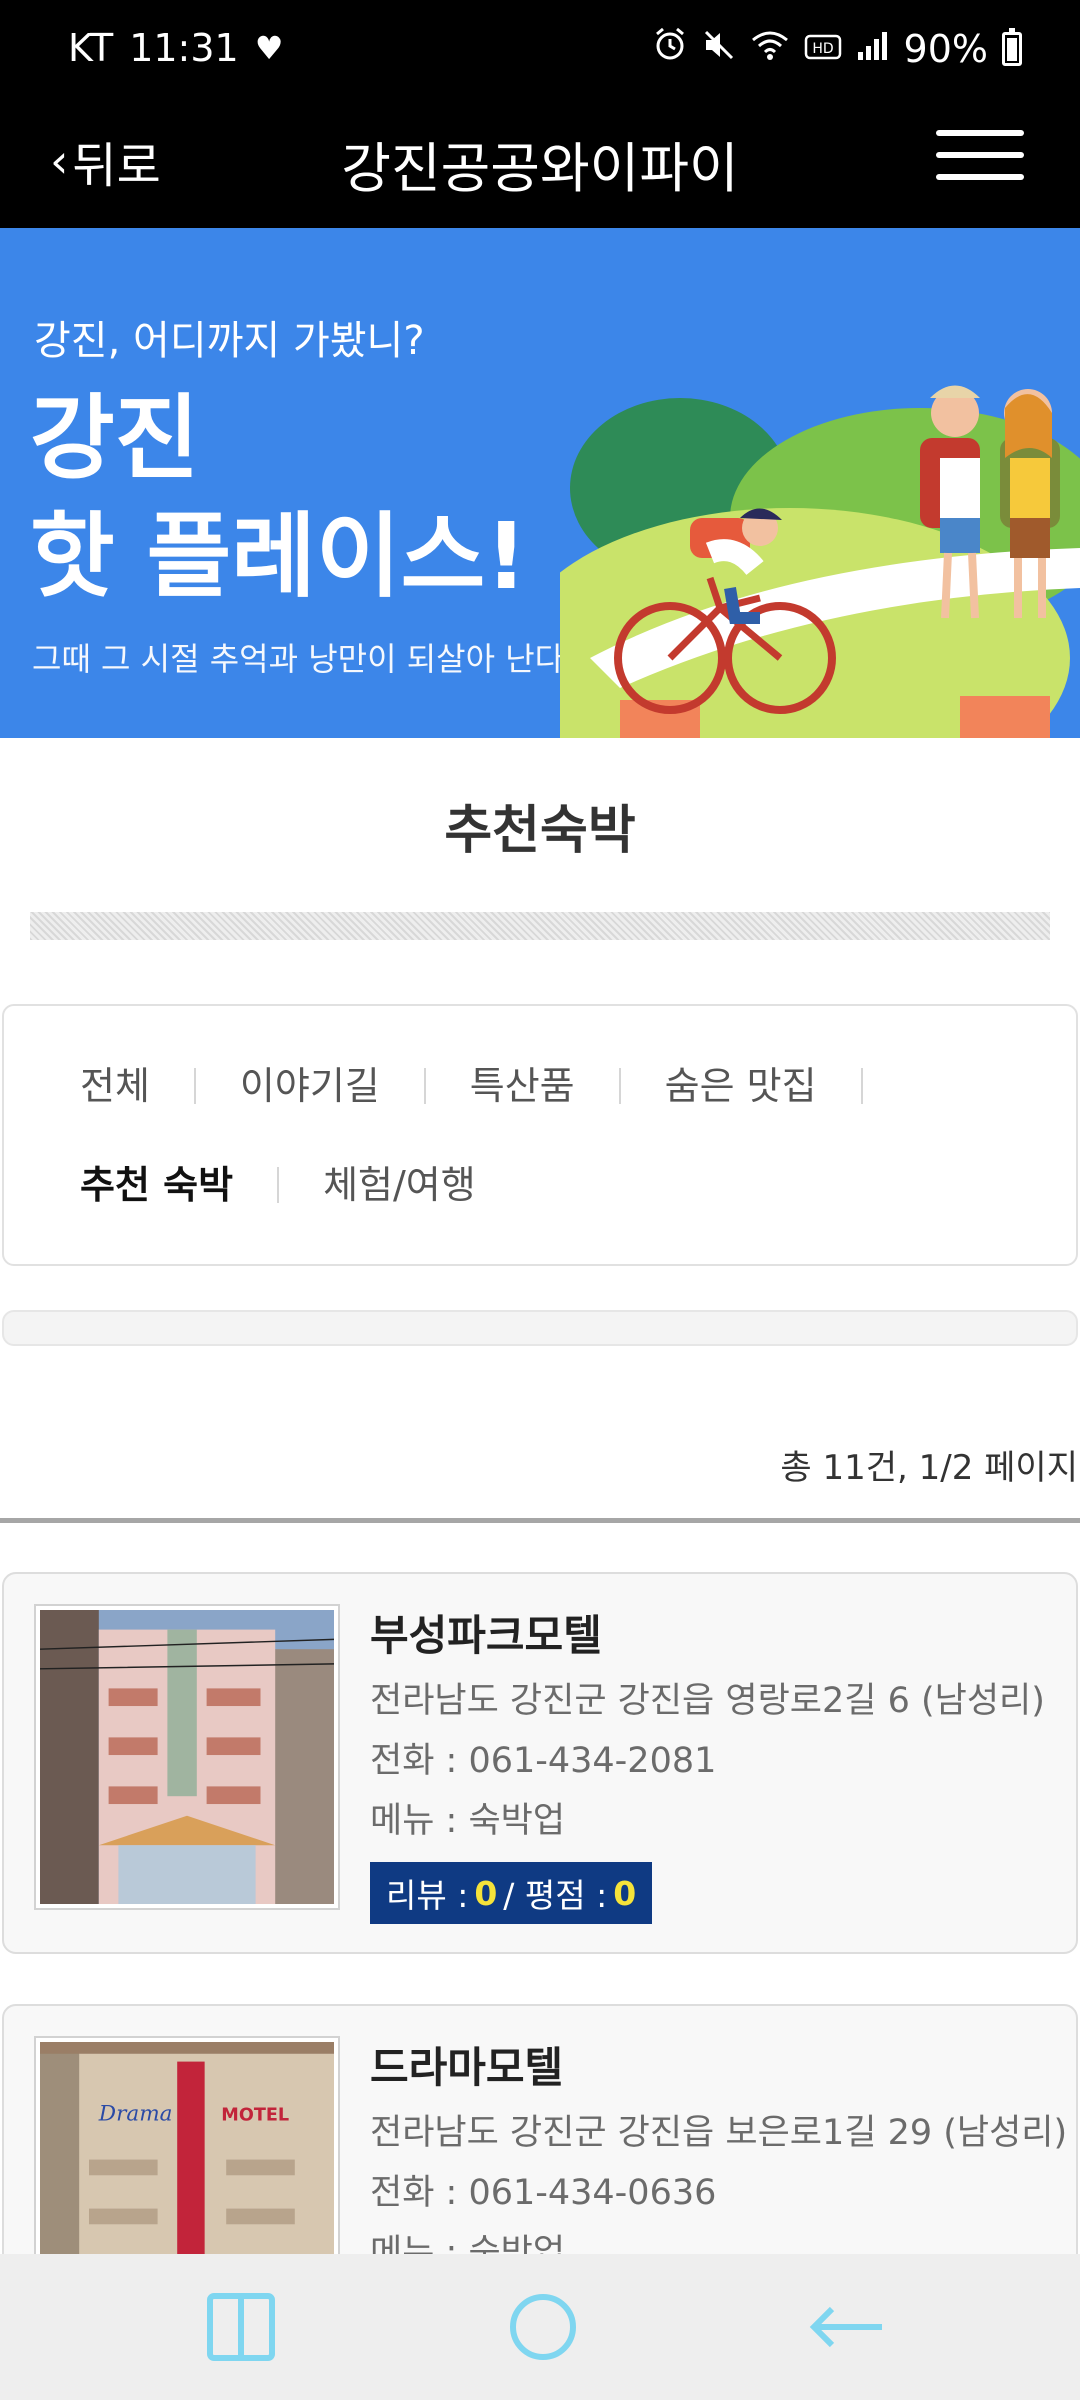 The height and width of the screenshot is (2400, 1080). I want to click on system-nav-bar, so click(540, 2327).